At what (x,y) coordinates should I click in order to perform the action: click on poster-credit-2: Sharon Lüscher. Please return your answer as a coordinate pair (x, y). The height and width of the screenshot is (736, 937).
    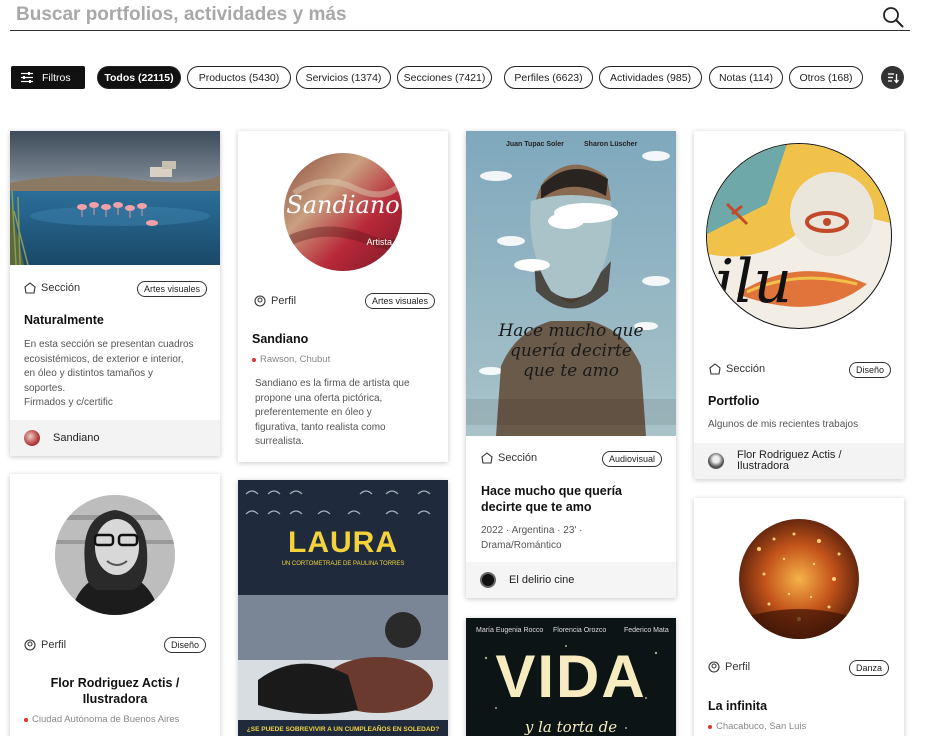
    Looking at the image, I should click on (611, 144).